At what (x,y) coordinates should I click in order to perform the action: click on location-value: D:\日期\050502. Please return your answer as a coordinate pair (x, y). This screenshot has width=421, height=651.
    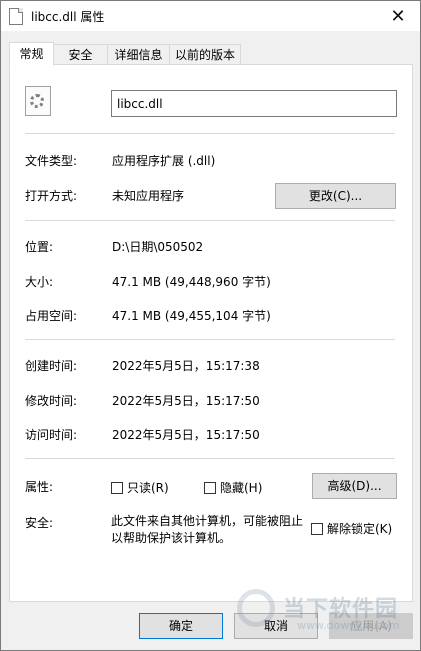
    Looking at the image, I should click on (158, 247).